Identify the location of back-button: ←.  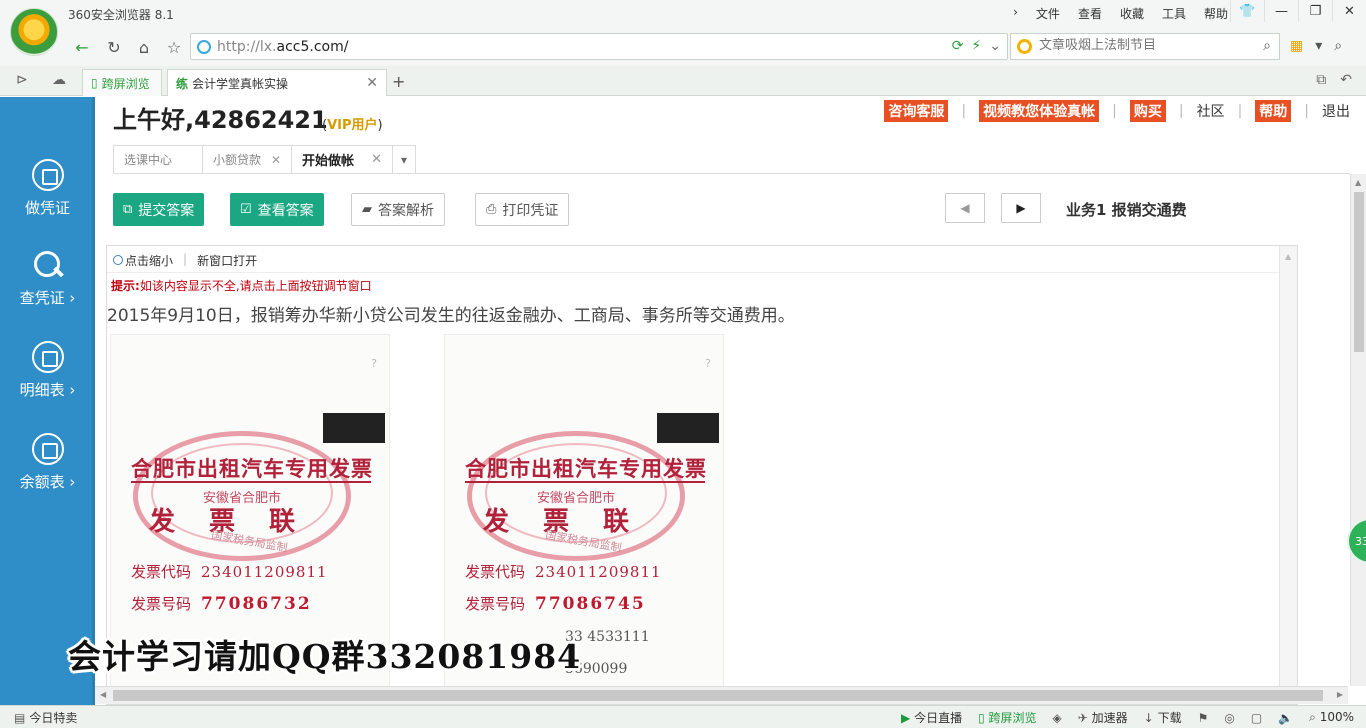
(82, 47).